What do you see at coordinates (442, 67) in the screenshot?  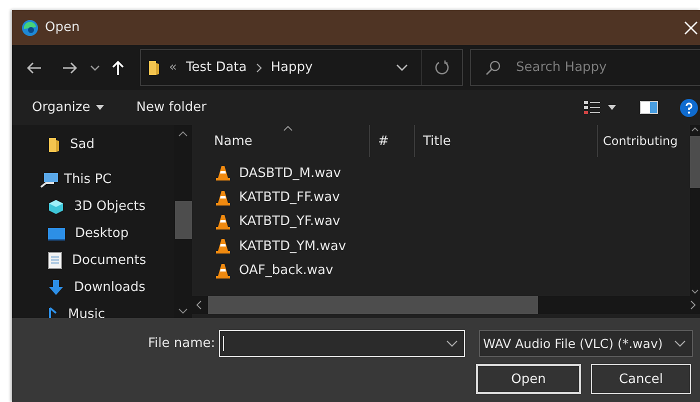 I see `refresh-icon` at bounding box center [442, 67].